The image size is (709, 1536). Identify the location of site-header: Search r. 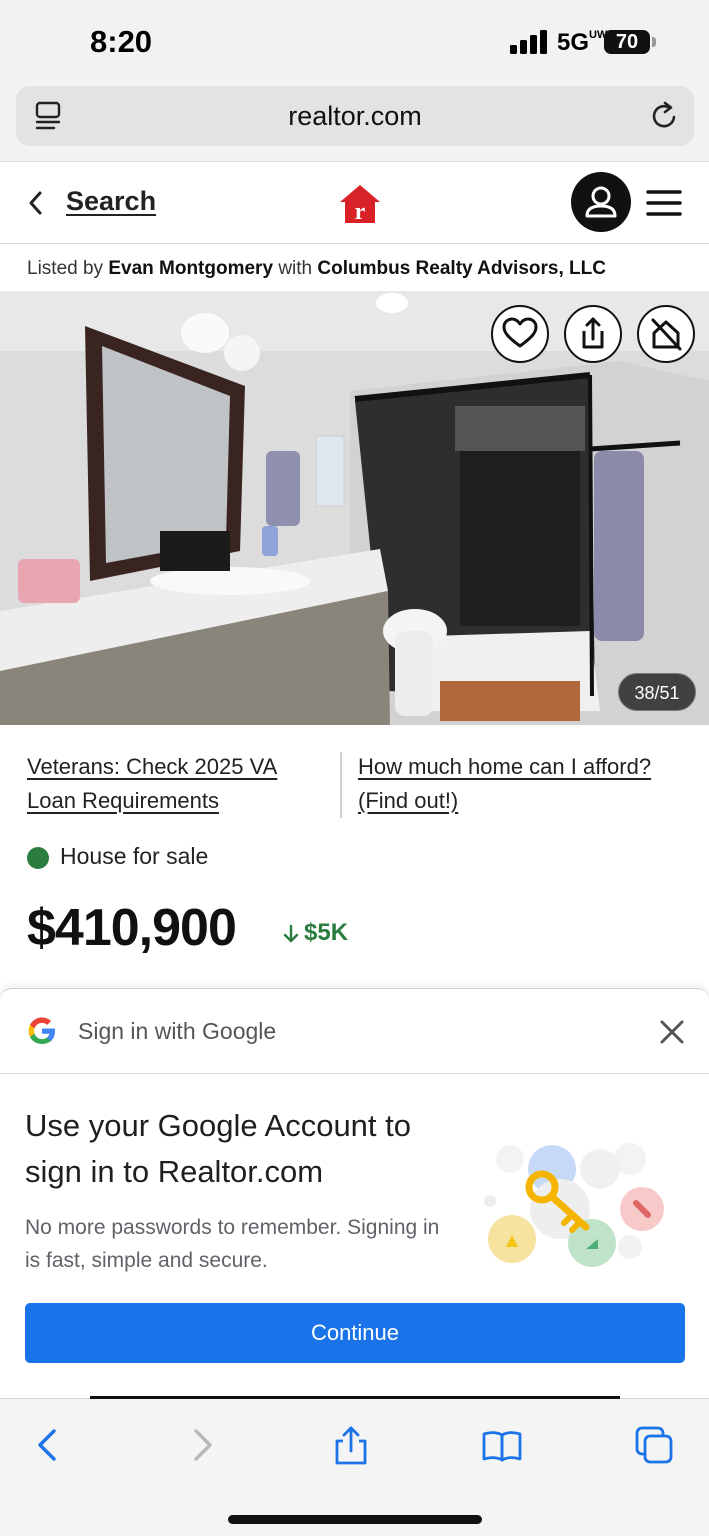
(354, 203).